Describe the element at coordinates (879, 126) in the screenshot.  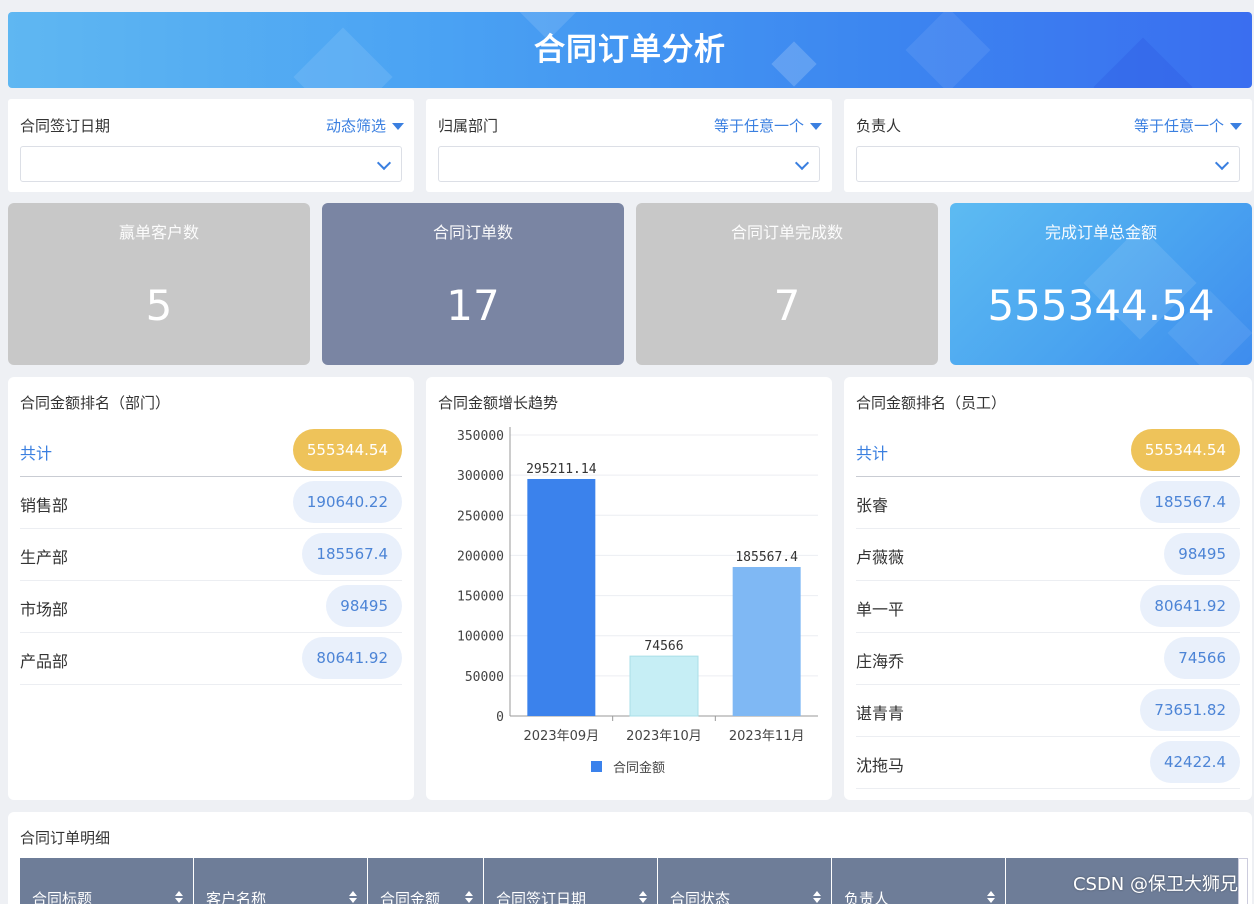
I see `filter-label: 负责人` at that location.